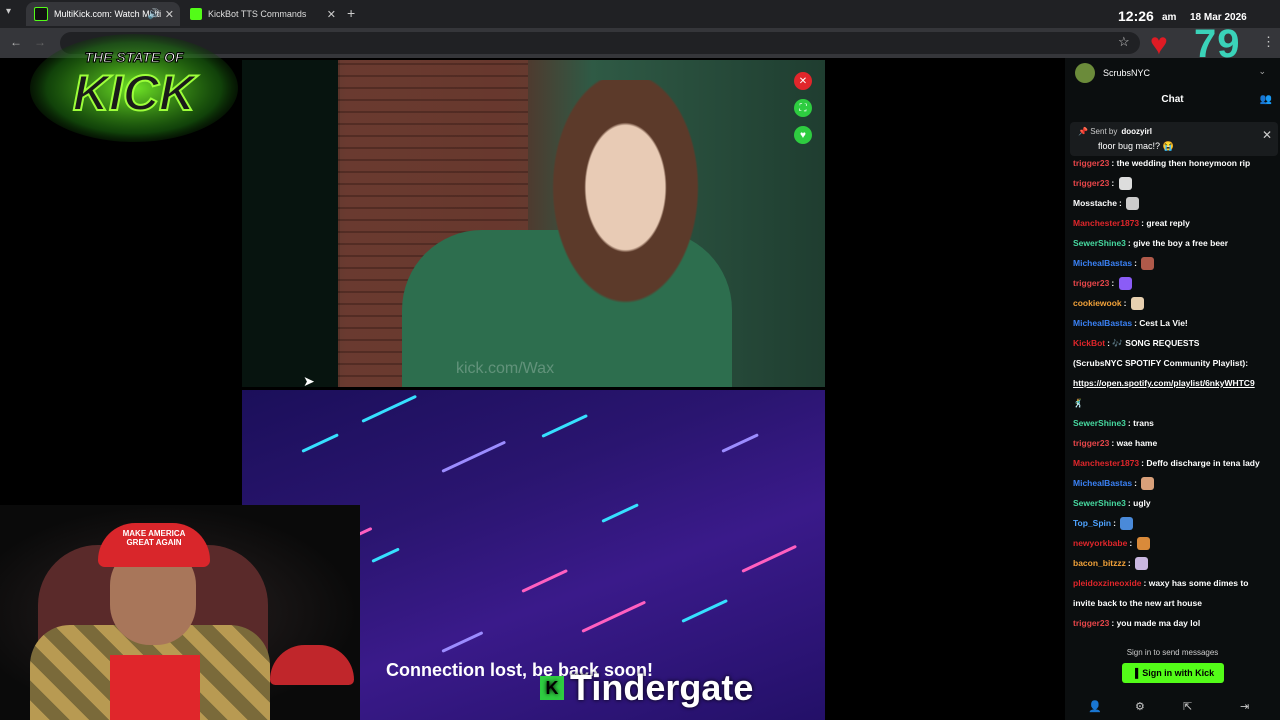  I want to click on users-icon: 👥, so click(1266, 99).